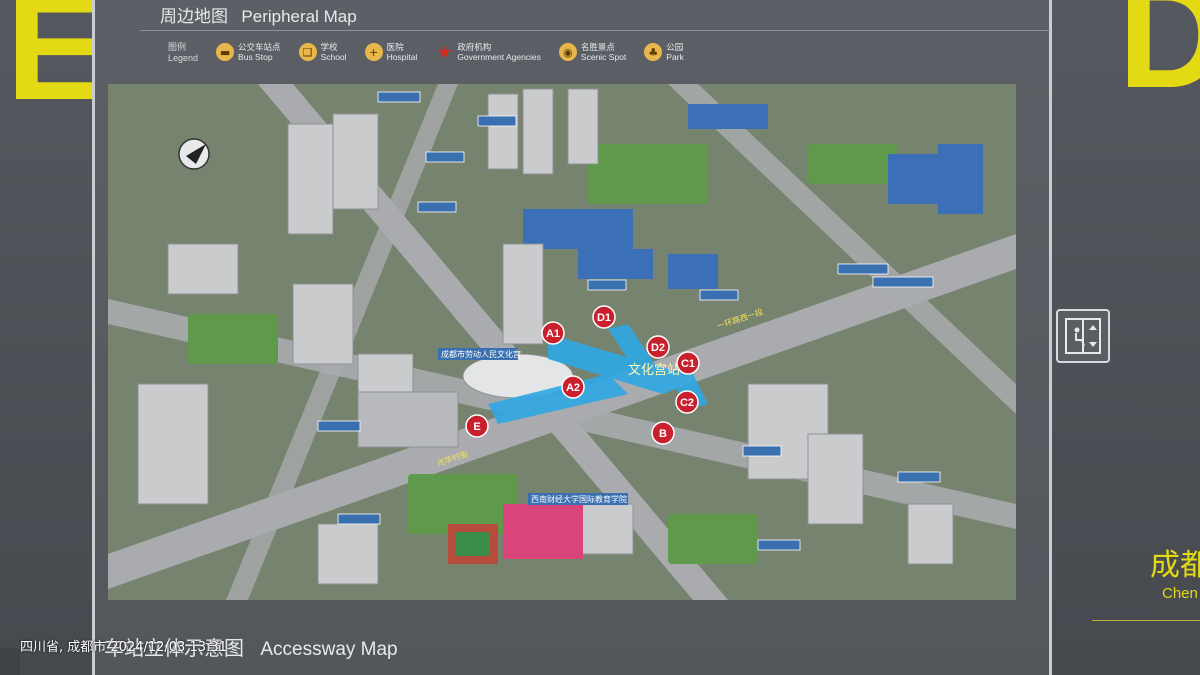 Image resolution: width=1200 pixels, height=675 pixels. I want to click on legend-item-scenic: ◉ 名胜景点 Scenic Spot, so click(592, 52).